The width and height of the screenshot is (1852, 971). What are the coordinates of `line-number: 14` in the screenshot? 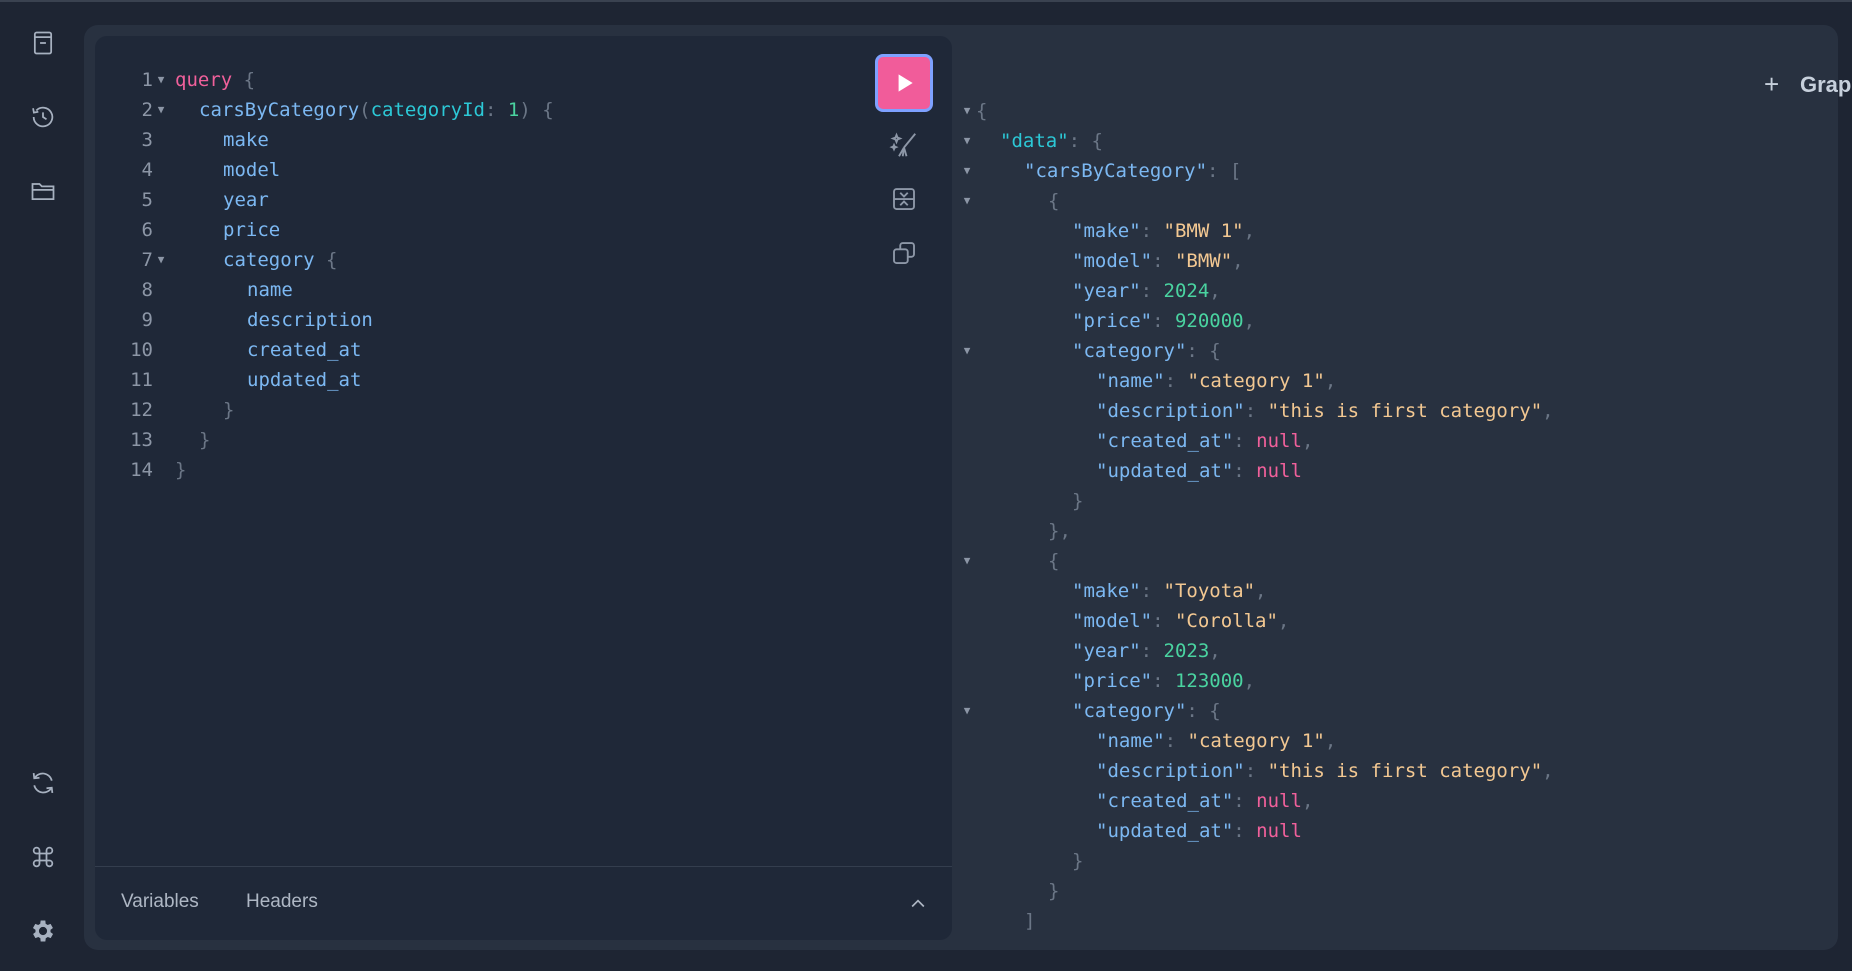 It's located at (141, 470).